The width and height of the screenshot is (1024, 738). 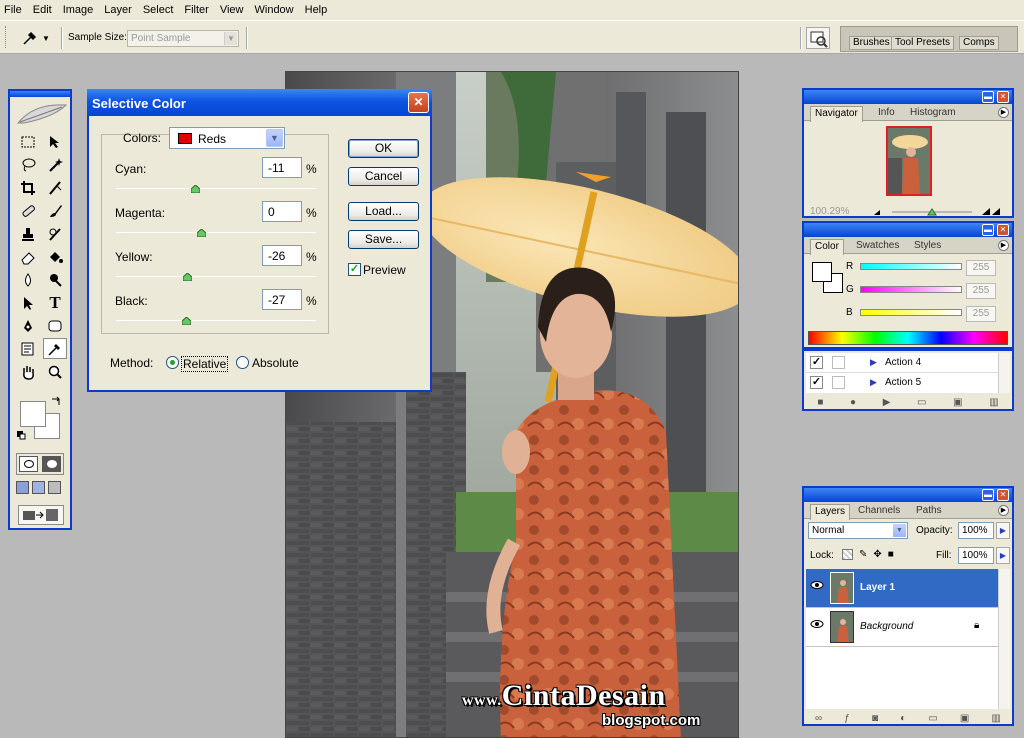 I want to click on screen-mode-standard, so click(x=22, y=487).